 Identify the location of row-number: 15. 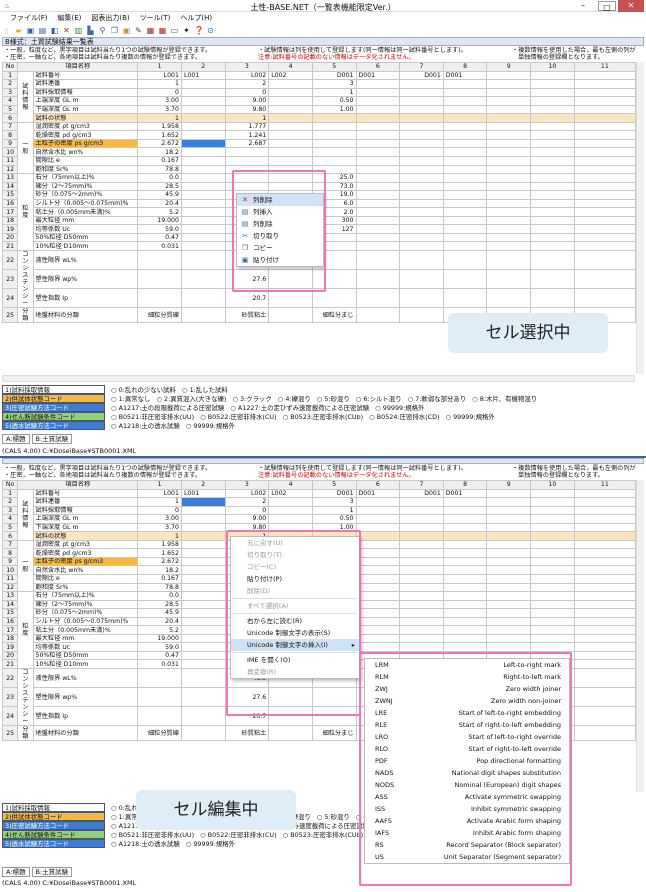
(10, 195).